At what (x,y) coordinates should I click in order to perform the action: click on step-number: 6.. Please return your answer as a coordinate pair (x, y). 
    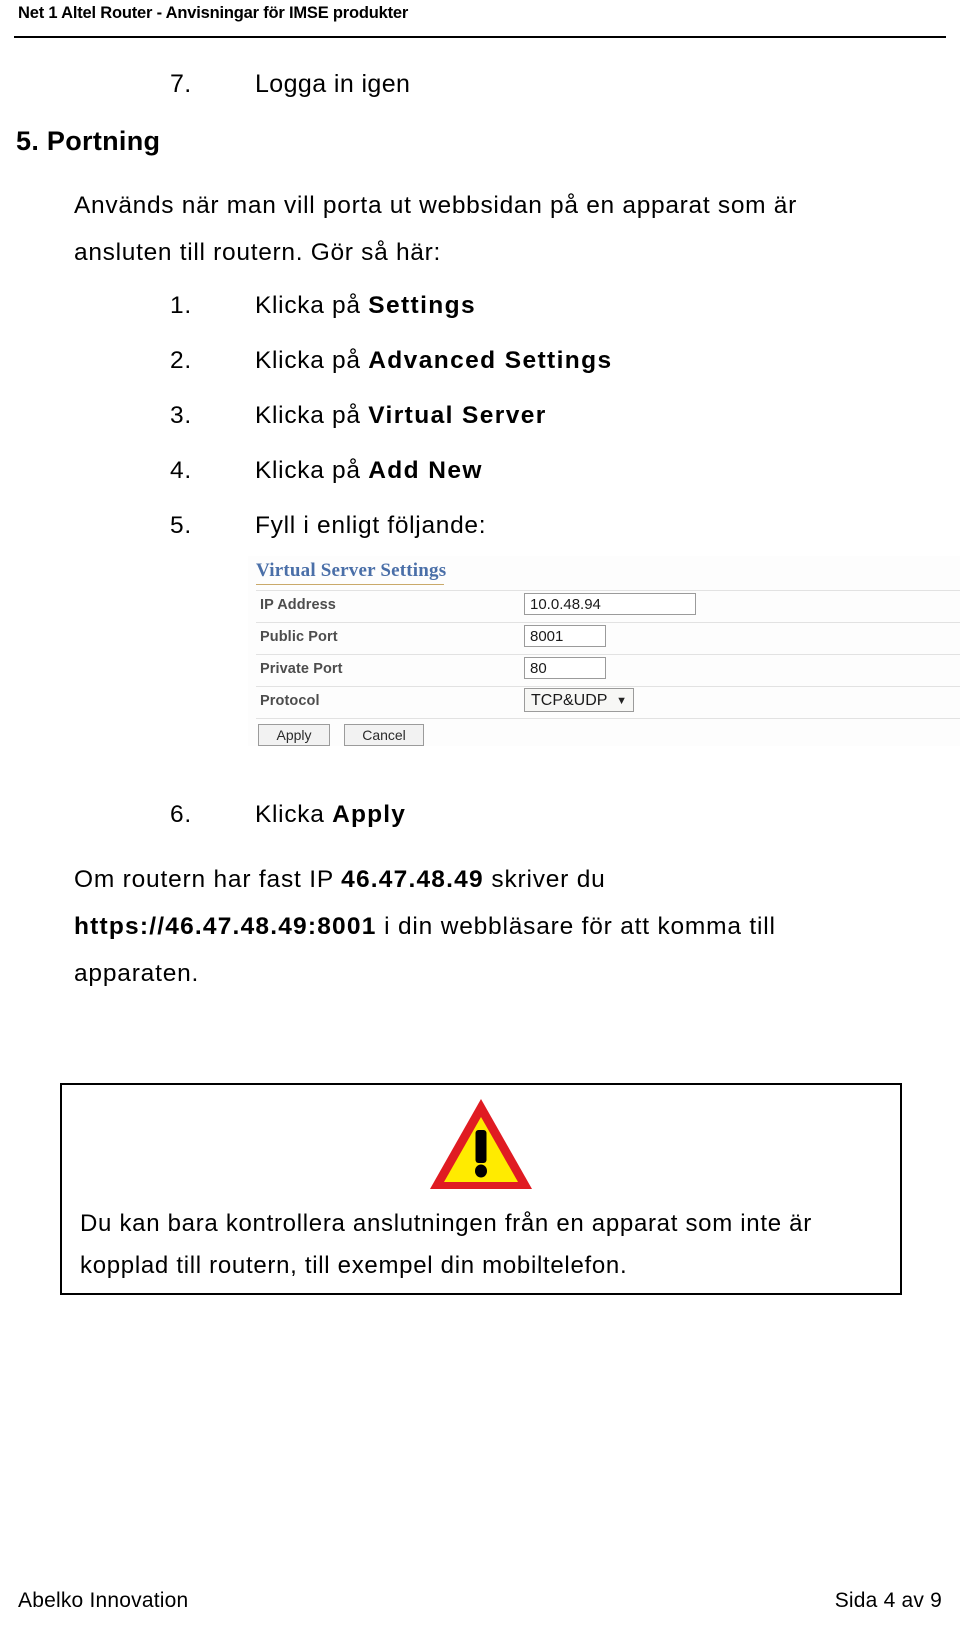
    Looking at the image, I should click on (181, 814).